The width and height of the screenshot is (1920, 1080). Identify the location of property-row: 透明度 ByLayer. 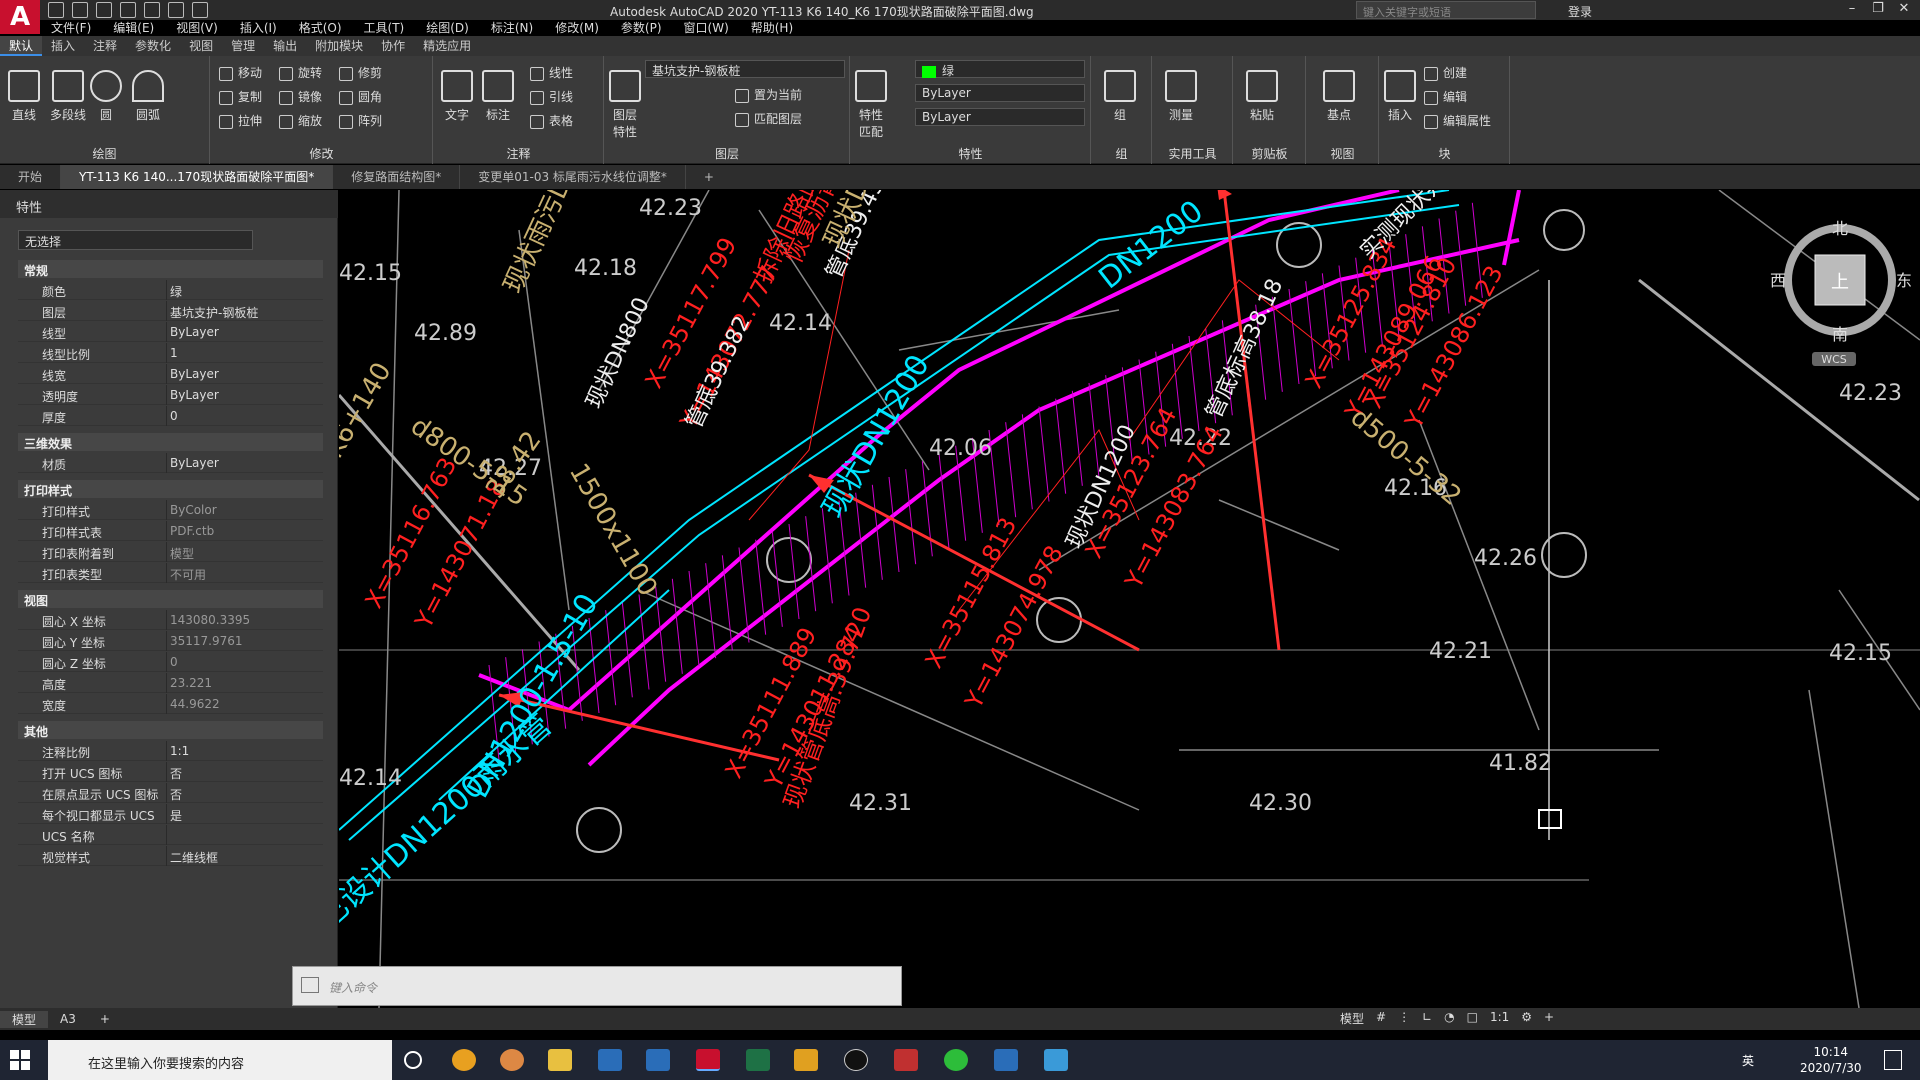
(170, 395).